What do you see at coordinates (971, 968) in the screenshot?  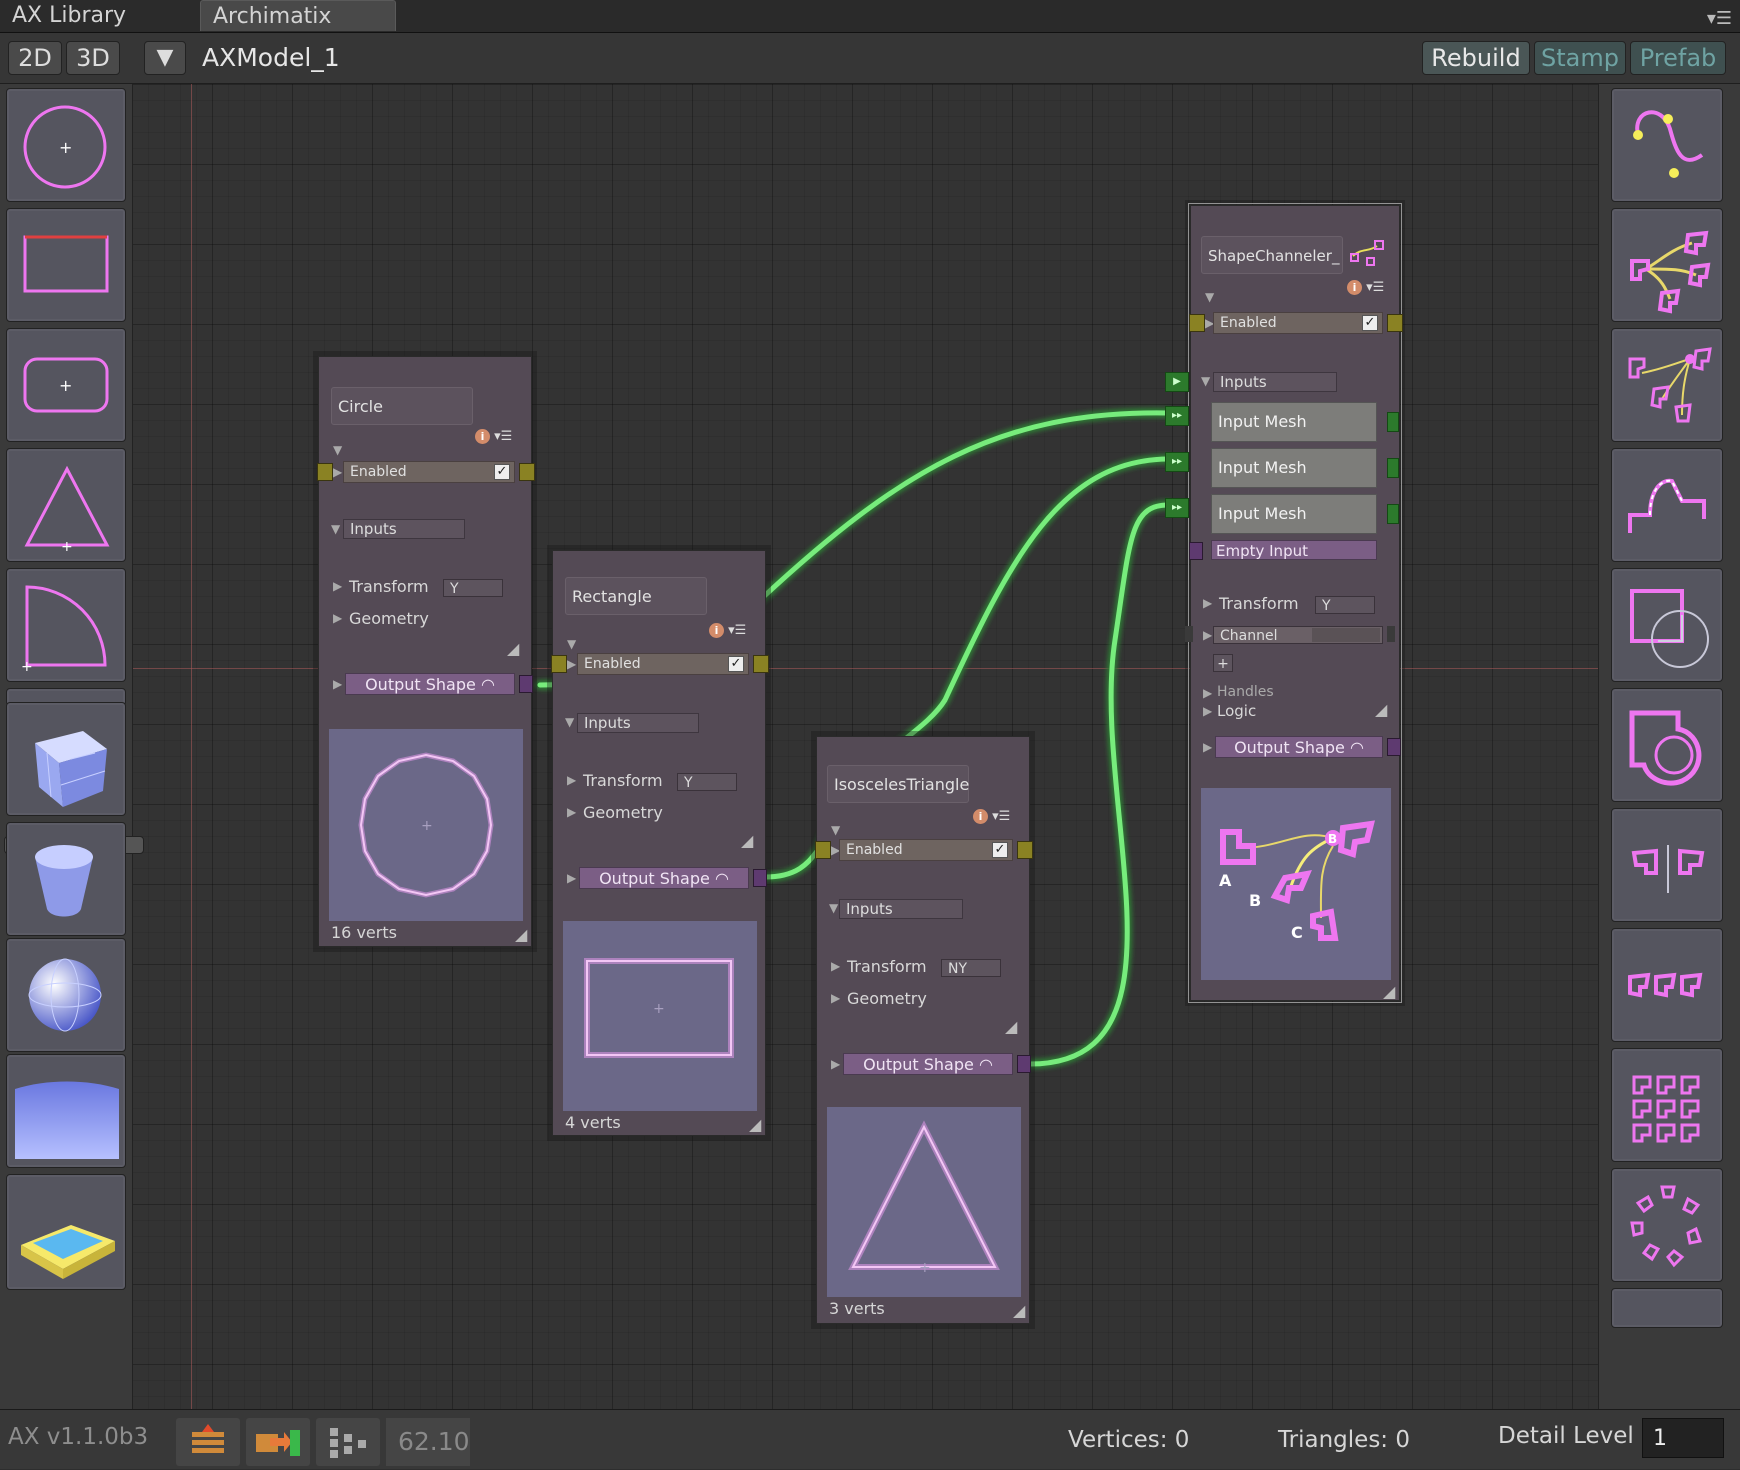 I see `transform-axis-field: NY` at bounding box center [971, 968].